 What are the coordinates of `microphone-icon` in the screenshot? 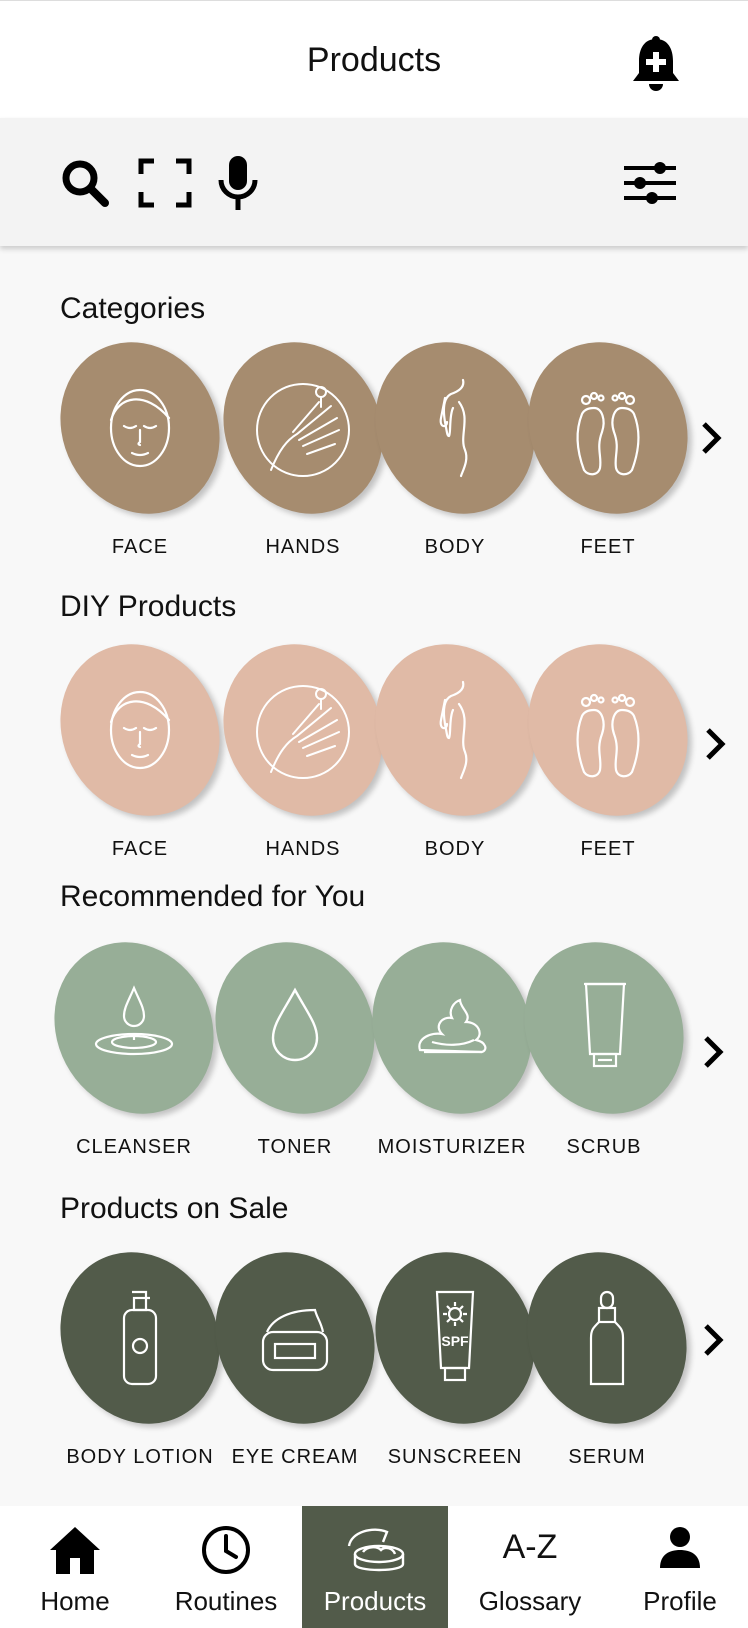 It's located at (238, 183).